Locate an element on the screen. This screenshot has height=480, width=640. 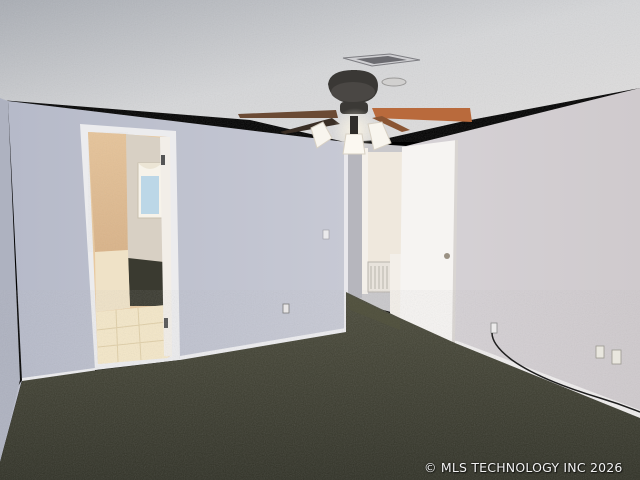
light-switch is located at coordinates (326, 234).